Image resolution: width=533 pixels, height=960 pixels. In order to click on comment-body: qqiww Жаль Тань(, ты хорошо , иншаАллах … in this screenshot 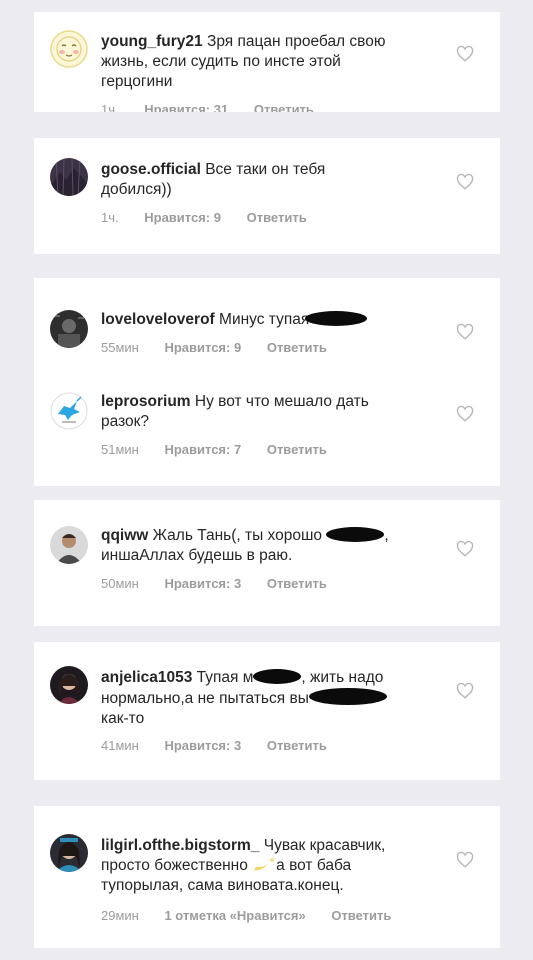, I will do `click(266, 546)`.